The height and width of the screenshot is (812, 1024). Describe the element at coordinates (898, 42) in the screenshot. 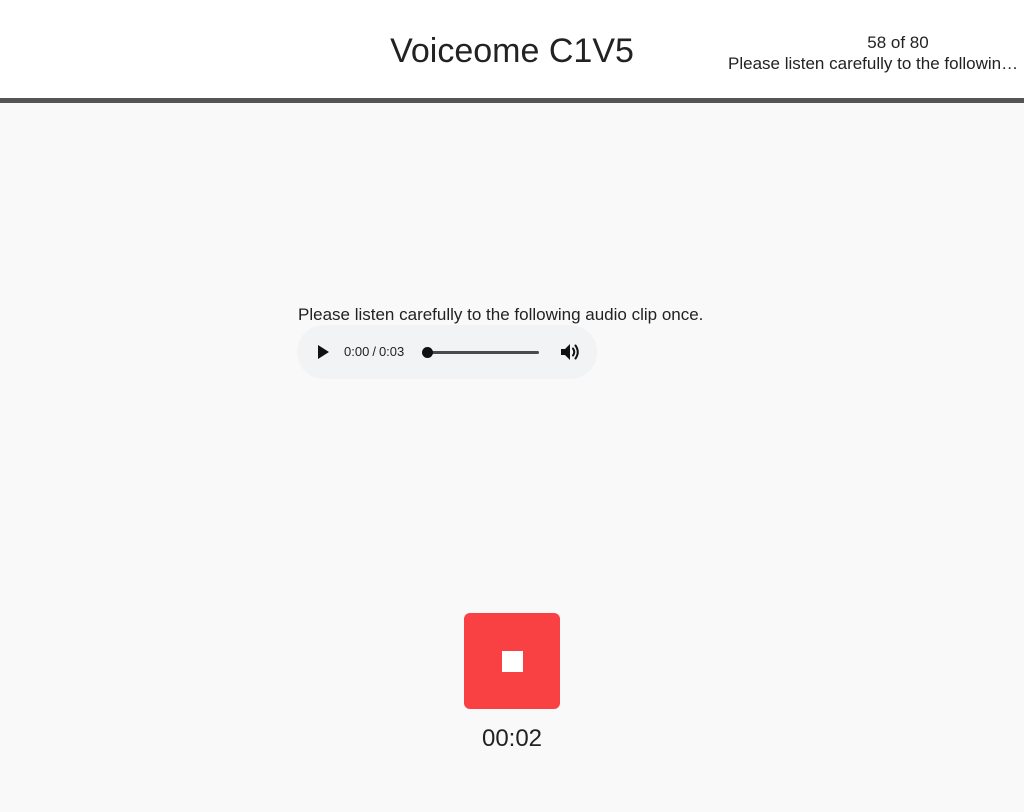

I see `progress-counter: 58 of 80` at that location.